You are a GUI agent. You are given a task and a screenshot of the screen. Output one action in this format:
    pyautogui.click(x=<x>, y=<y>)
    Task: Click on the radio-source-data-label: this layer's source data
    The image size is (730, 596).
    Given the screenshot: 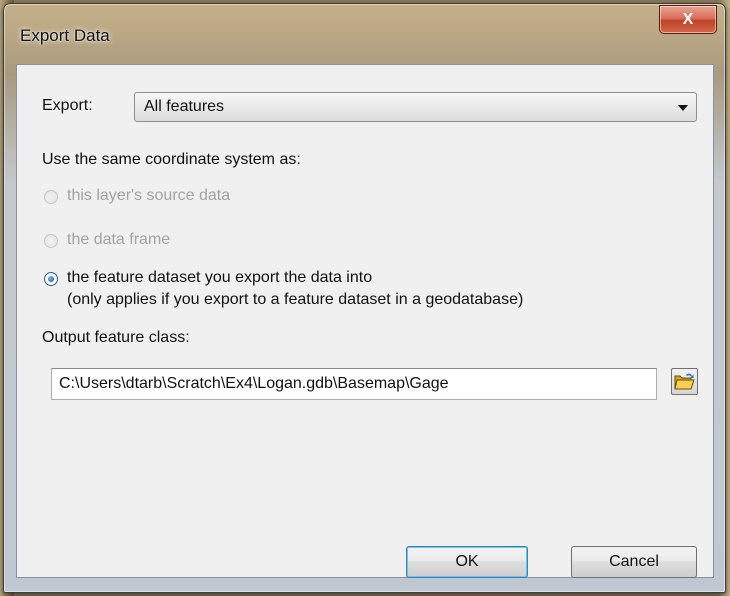 What is the action you would take?
    pyautogui.click(x=149, y=195)
    